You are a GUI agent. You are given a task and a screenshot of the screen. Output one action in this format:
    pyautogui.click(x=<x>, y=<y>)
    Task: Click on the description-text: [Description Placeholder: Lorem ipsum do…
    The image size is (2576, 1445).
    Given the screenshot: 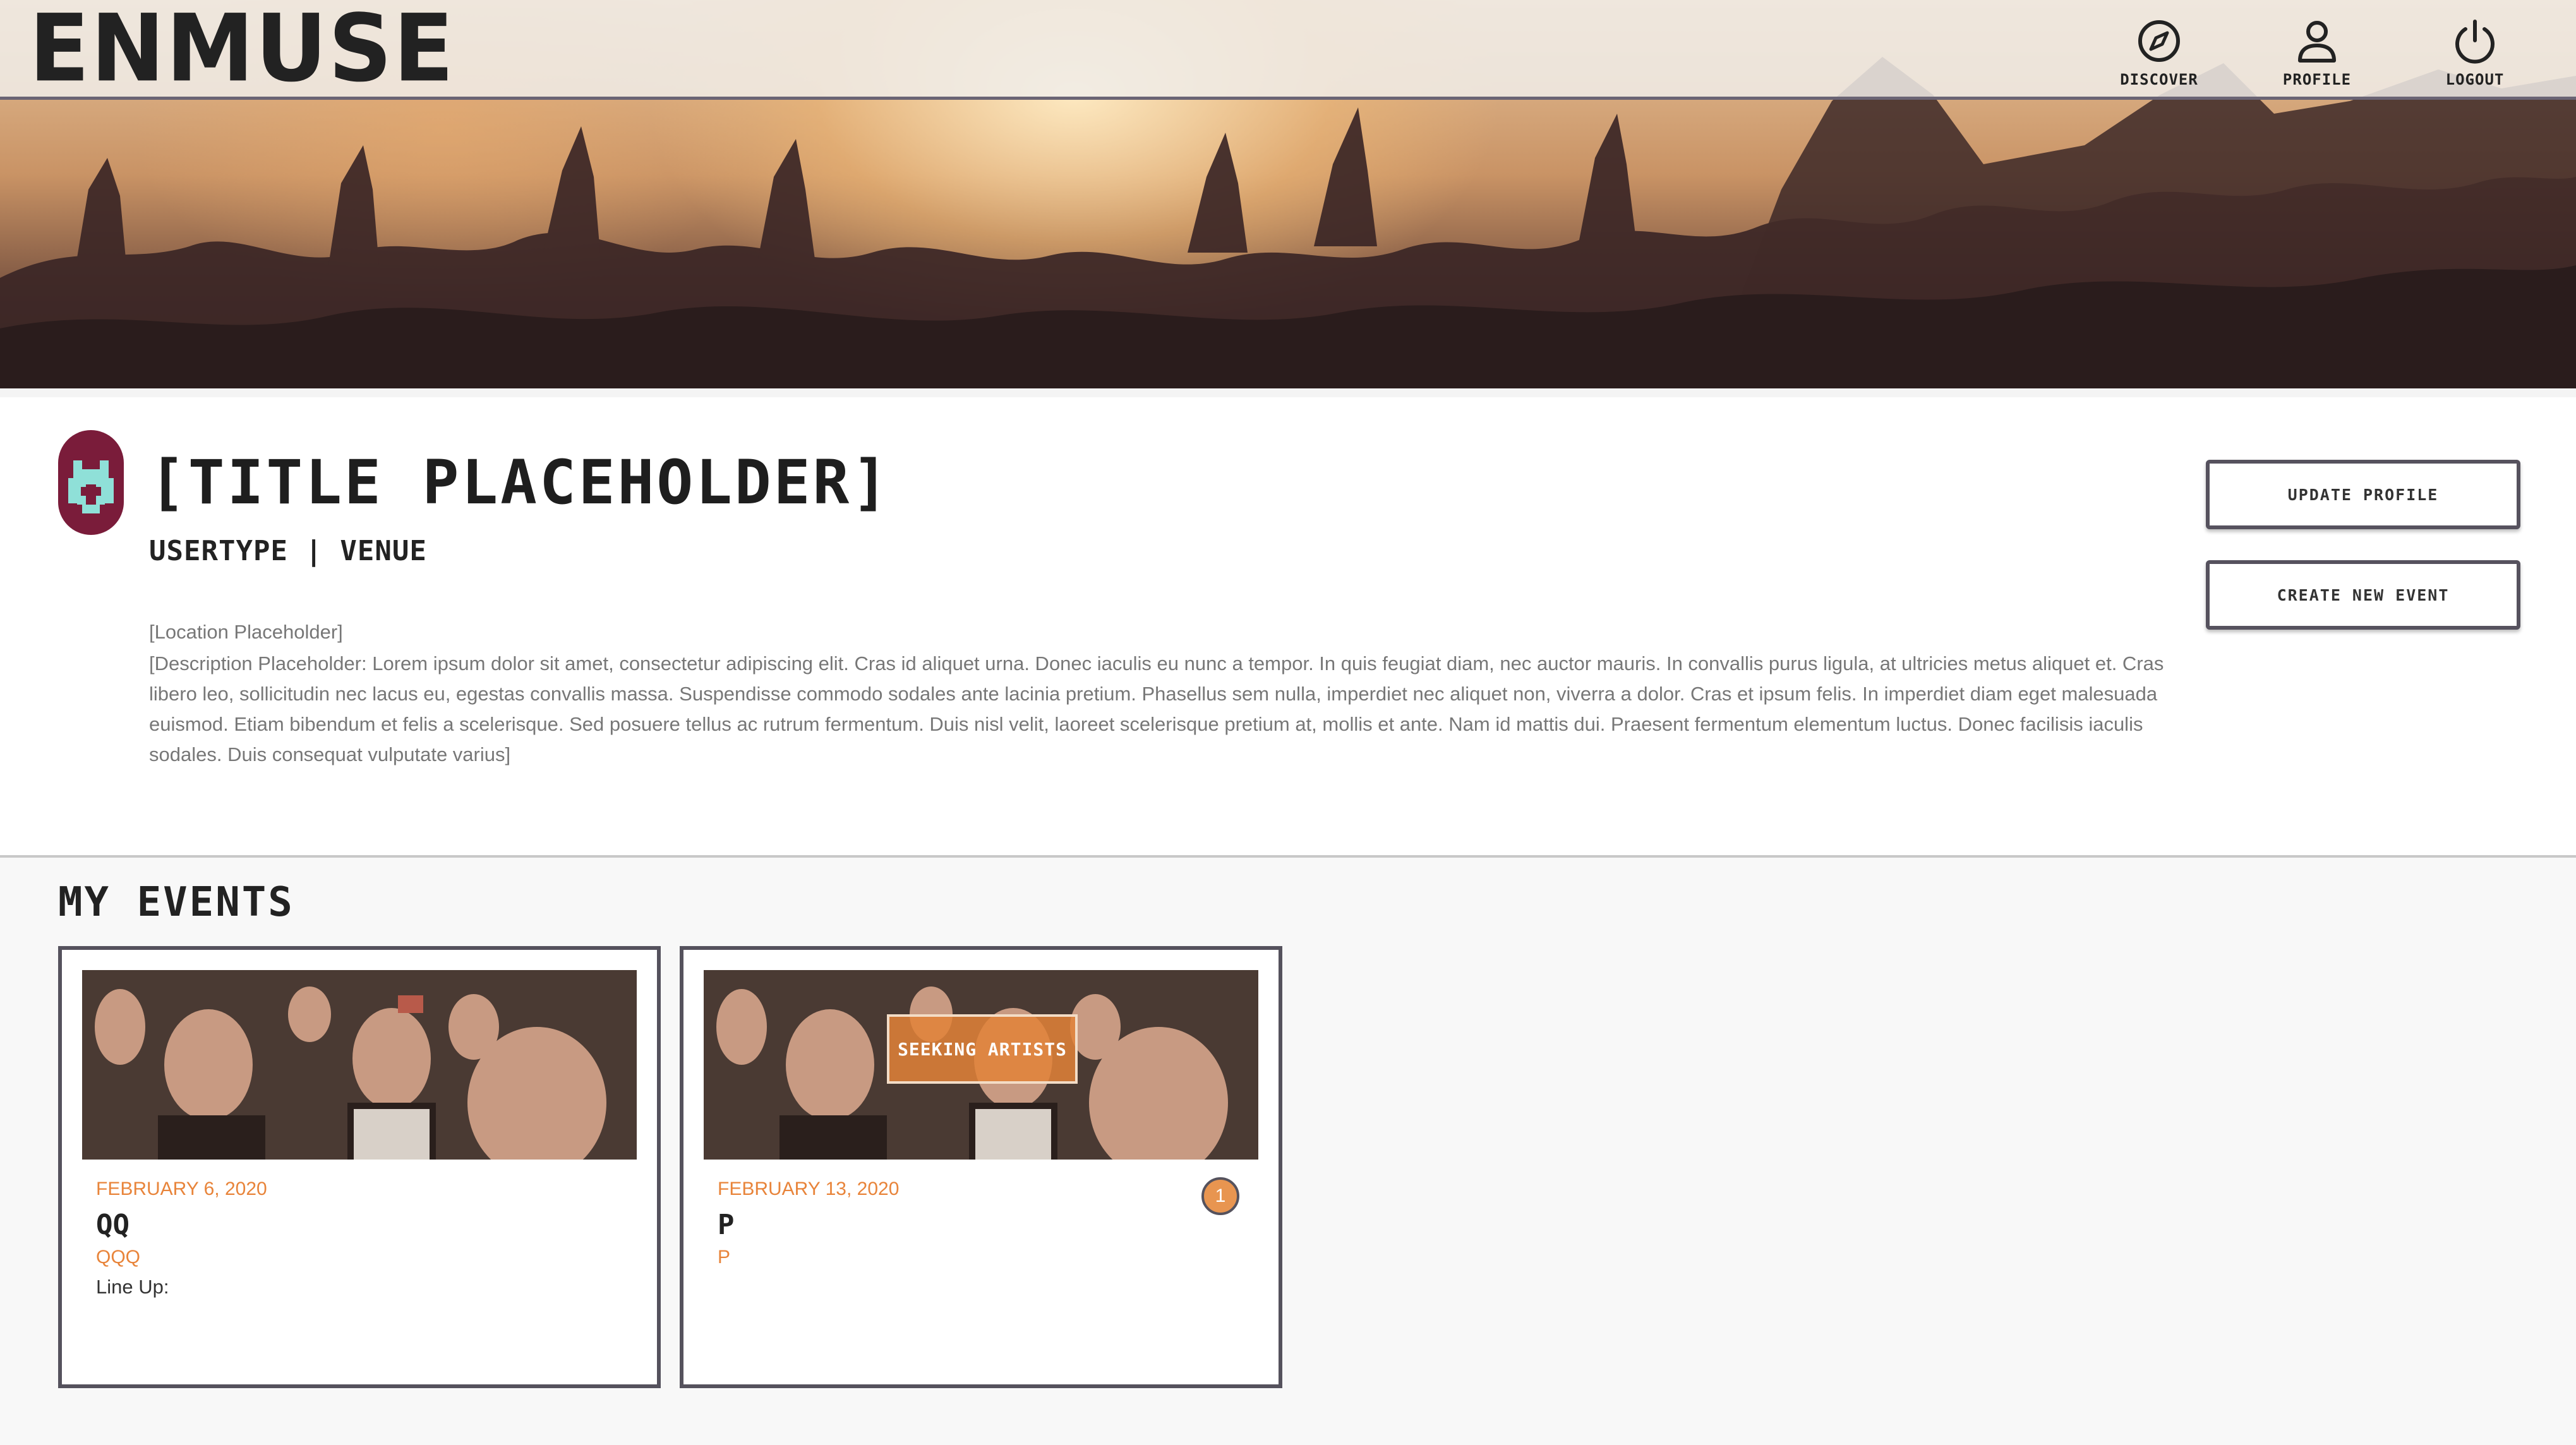 What is the action you would take?
    pyautogui.click(x=1156, y=708)
    